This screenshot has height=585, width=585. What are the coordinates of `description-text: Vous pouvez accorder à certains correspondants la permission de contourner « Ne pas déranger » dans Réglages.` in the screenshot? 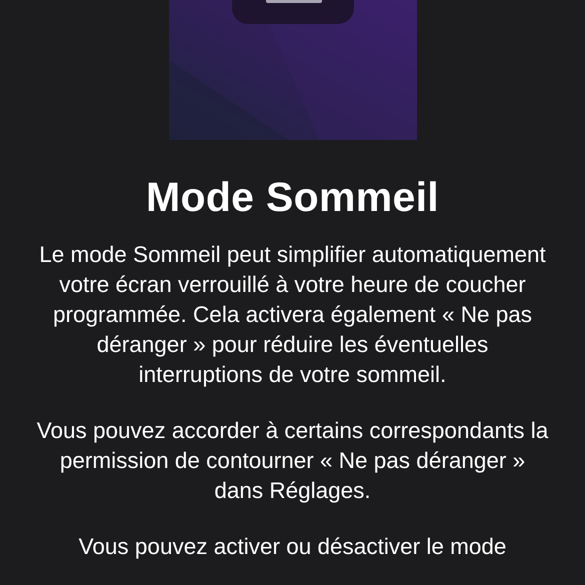 It's located at (293, 461).